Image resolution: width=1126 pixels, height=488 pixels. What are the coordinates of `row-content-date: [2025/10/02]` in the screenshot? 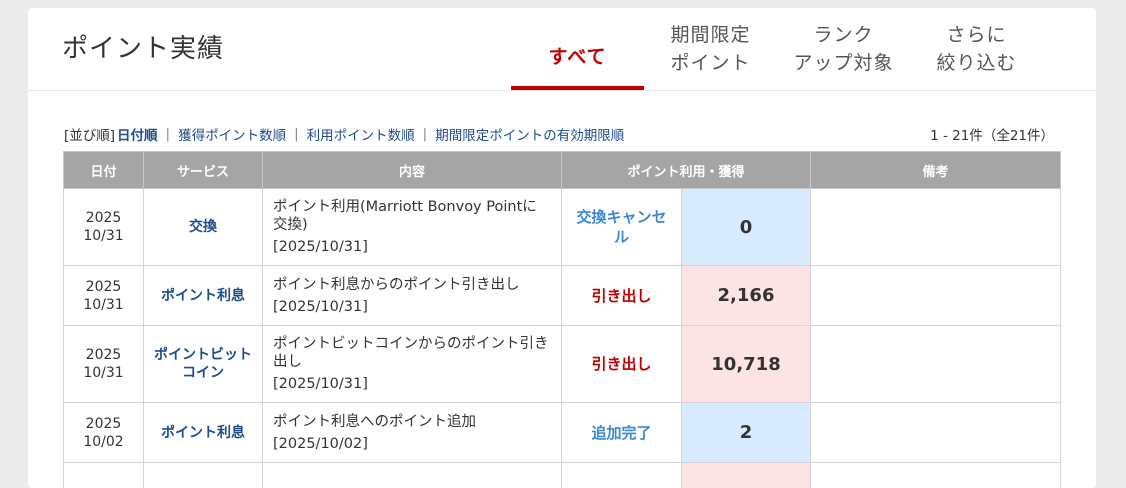 It's located at (412, 444).